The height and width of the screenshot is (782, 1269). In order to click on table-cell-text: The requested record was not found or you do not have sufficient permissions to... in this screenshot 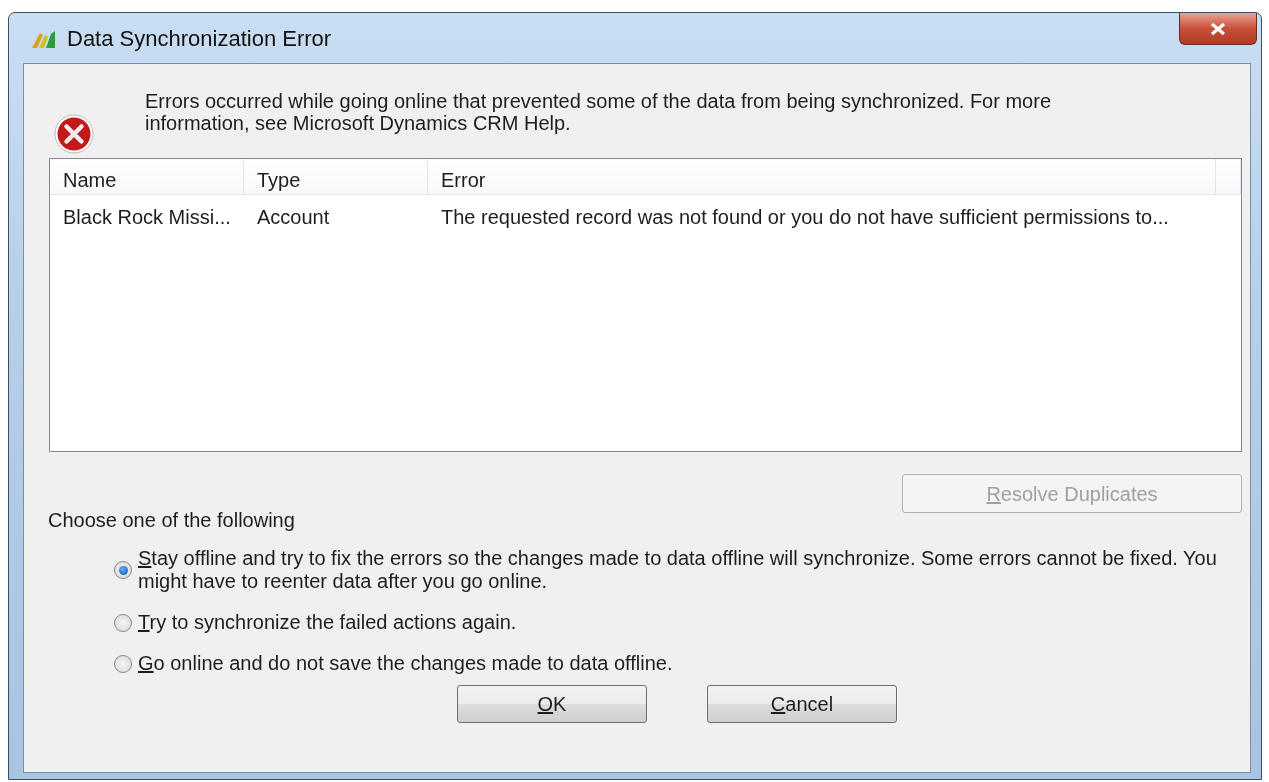, I will do `click(805, 217)`.